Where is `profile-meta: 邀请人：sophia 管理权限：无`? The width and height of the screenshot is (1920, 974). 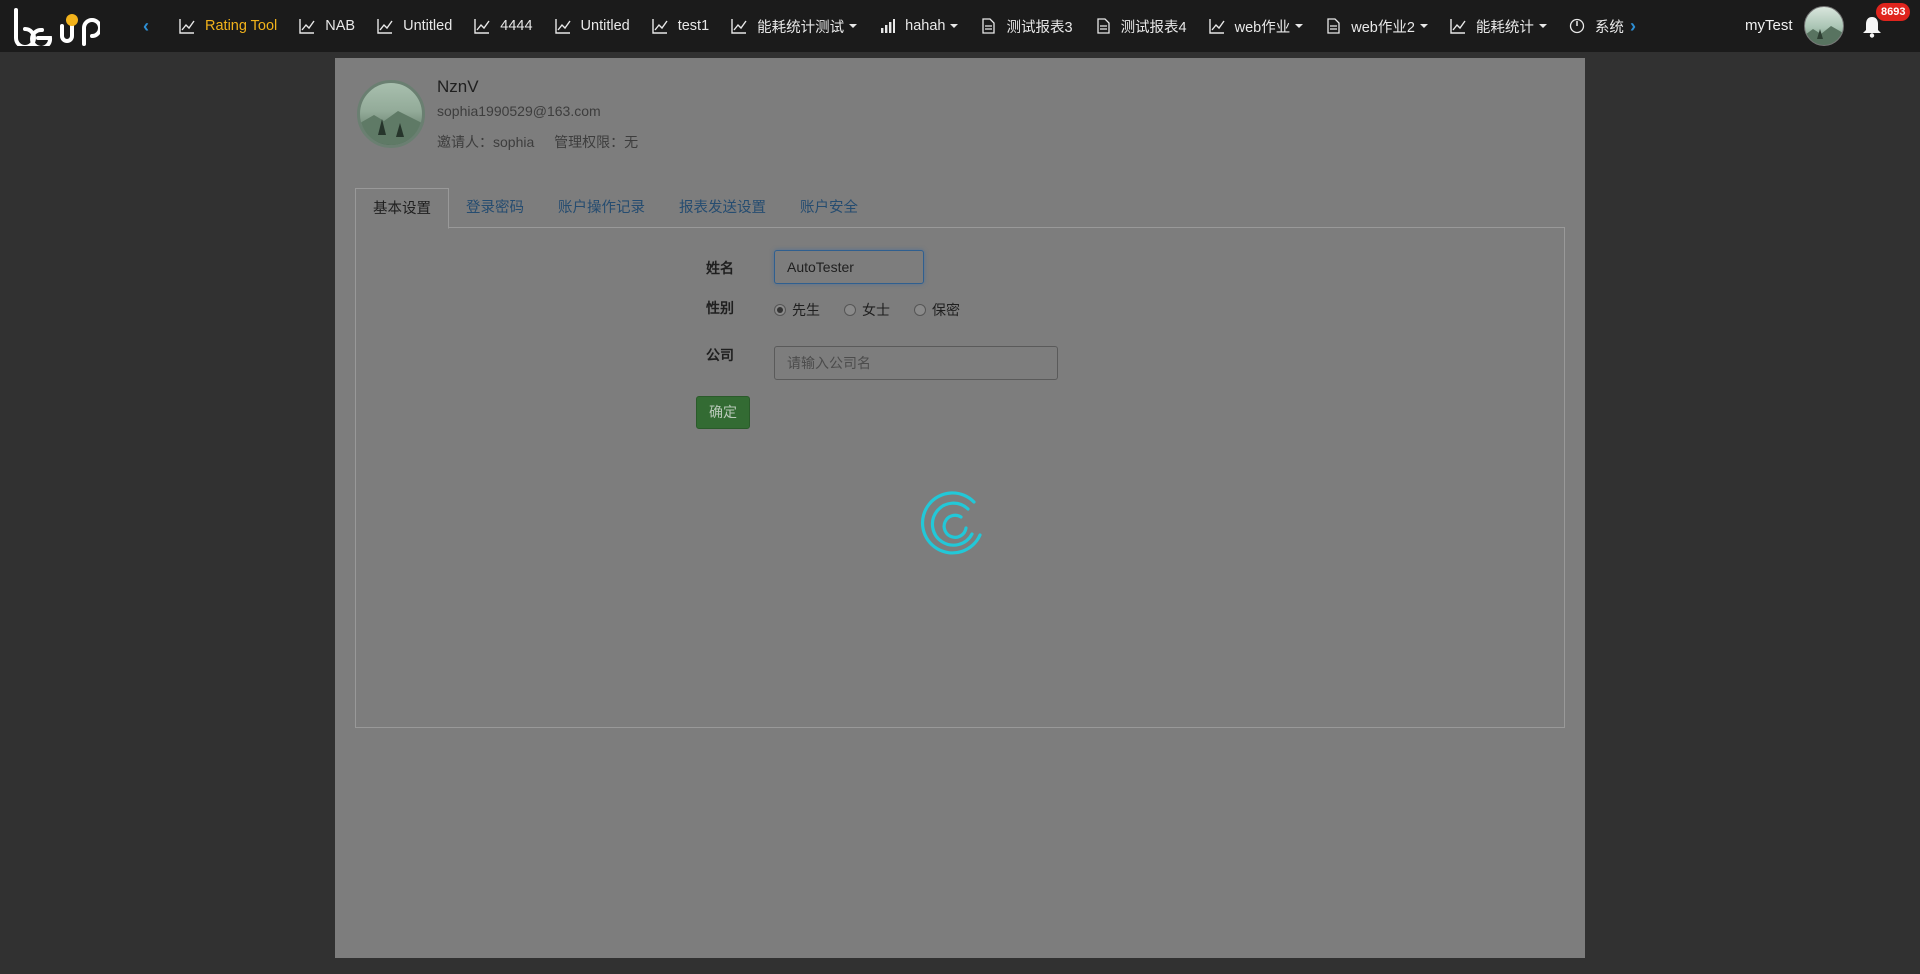
profile-meta: 邀请人：sophia 管理权限：无 is located at coordinates (545, 142).